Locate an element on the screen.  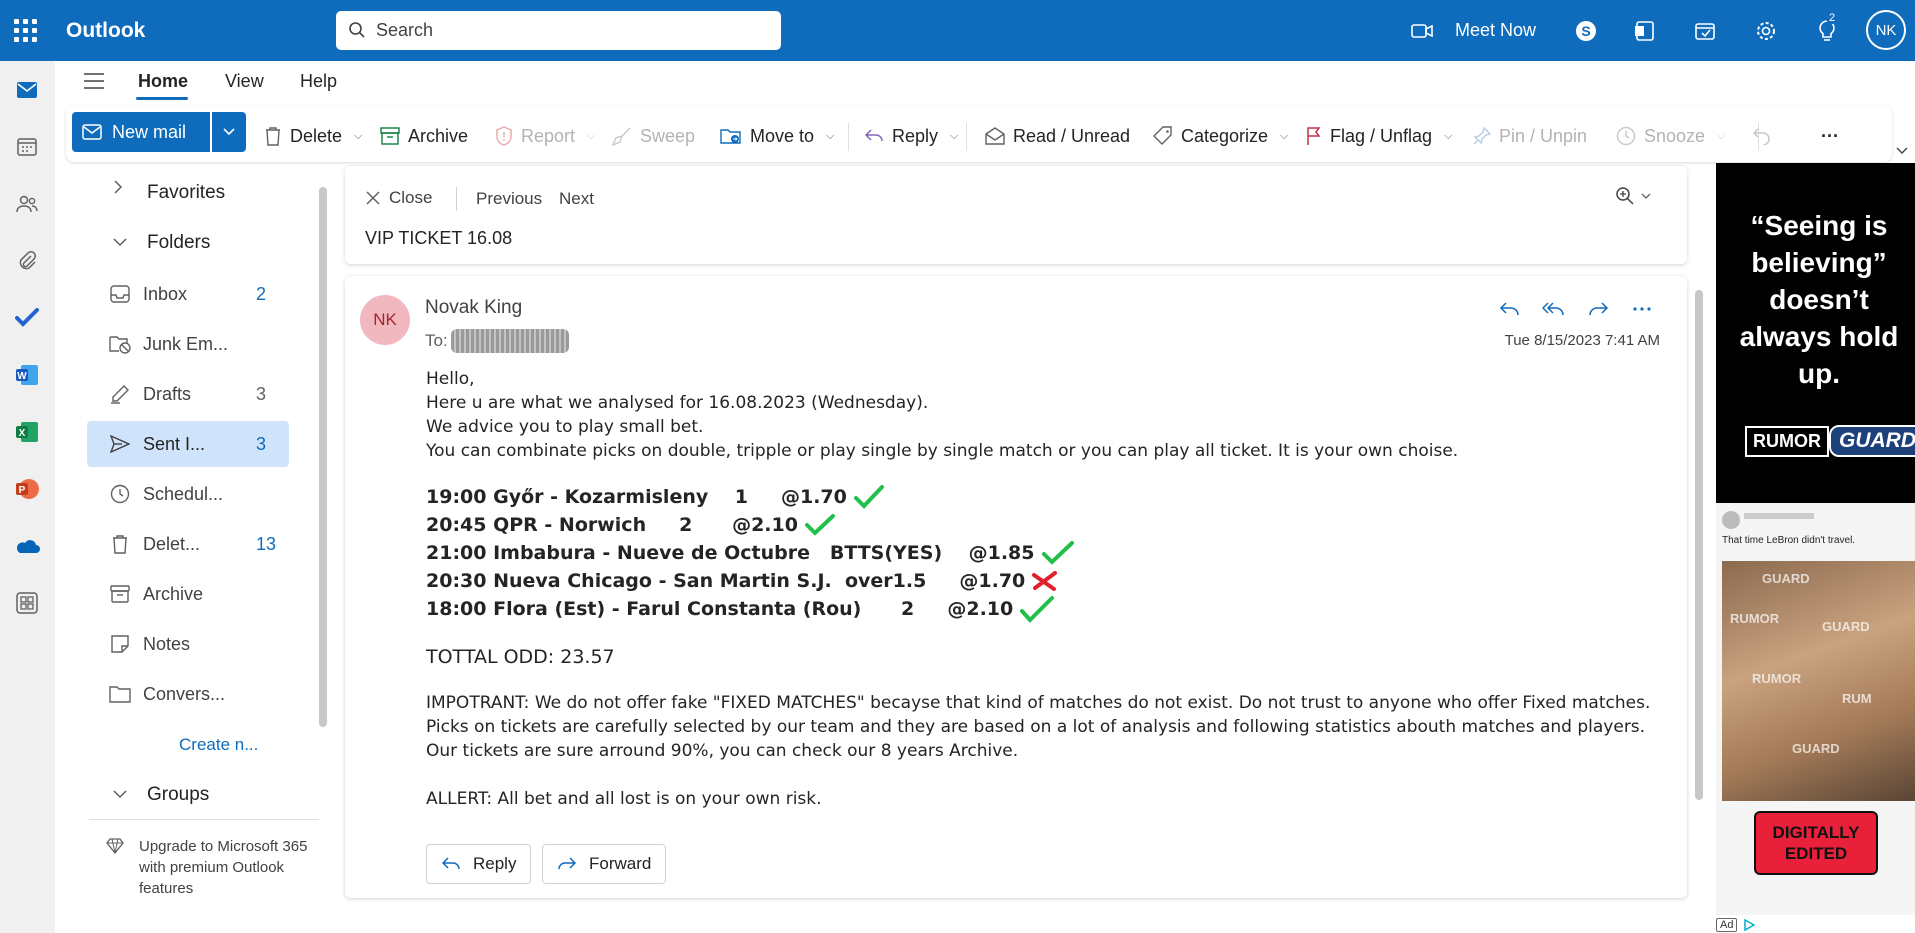
tweet-caption: That time LeBron didn't travel. is located at coordinates (1789, 540).